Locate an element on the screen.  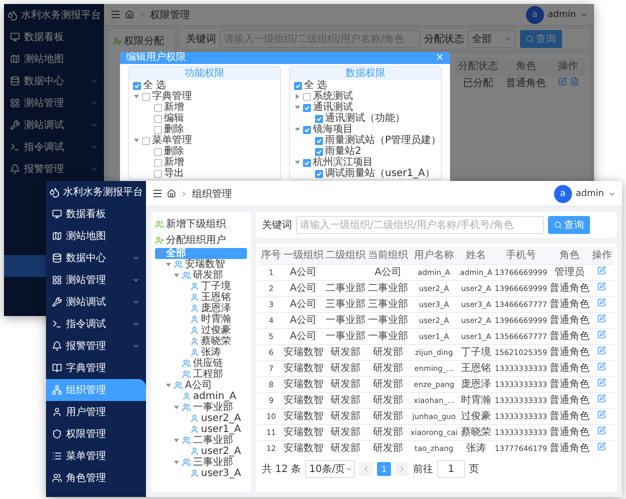
previous-page-button is located at coordinates (366, 469).